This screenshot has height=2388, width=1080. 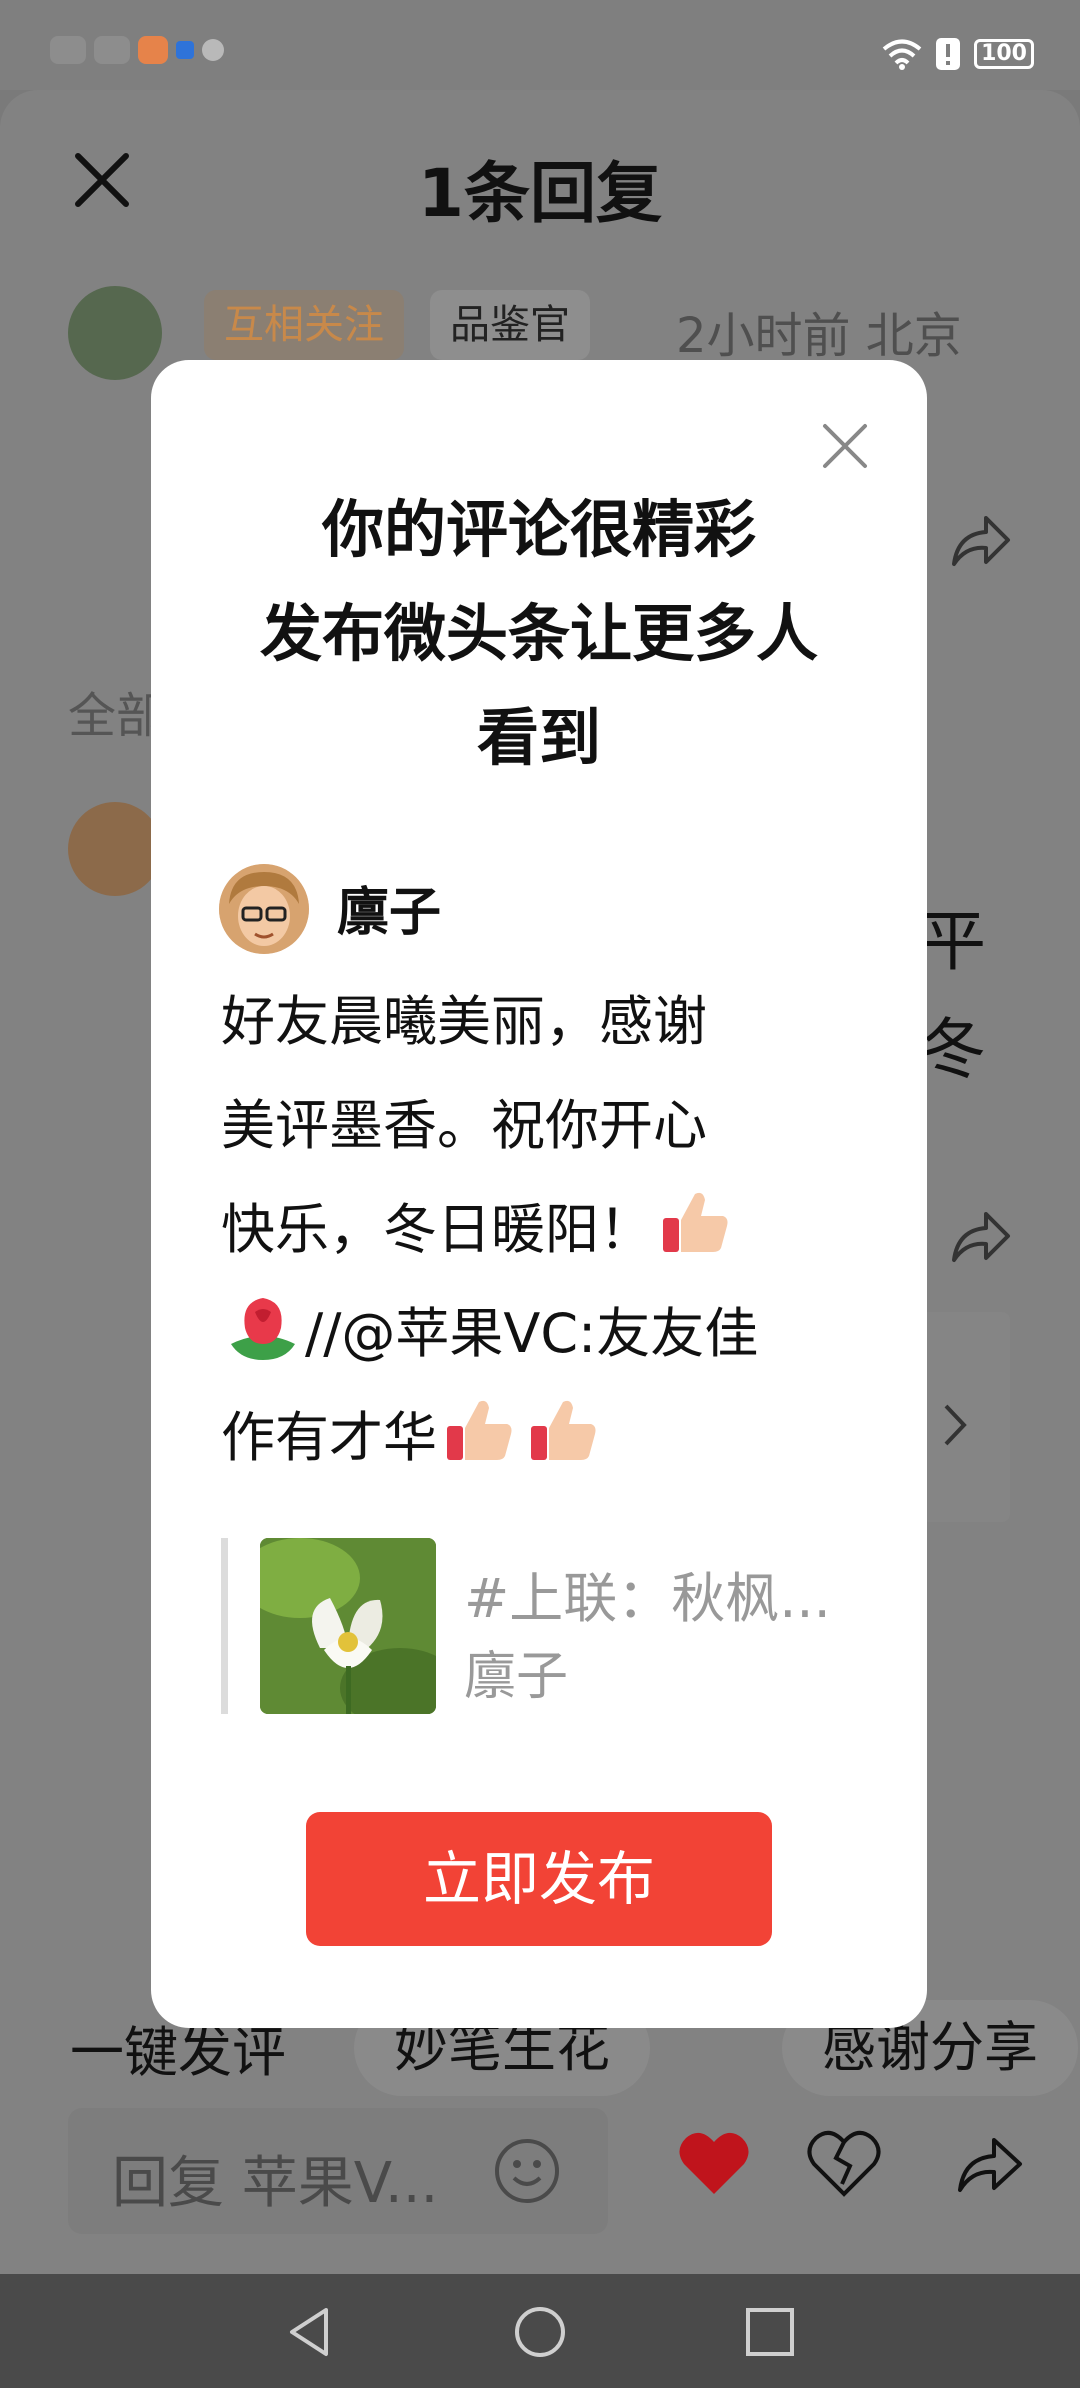 I want to click on expert-badge: 品鉴官, so click(x=510, y=325).